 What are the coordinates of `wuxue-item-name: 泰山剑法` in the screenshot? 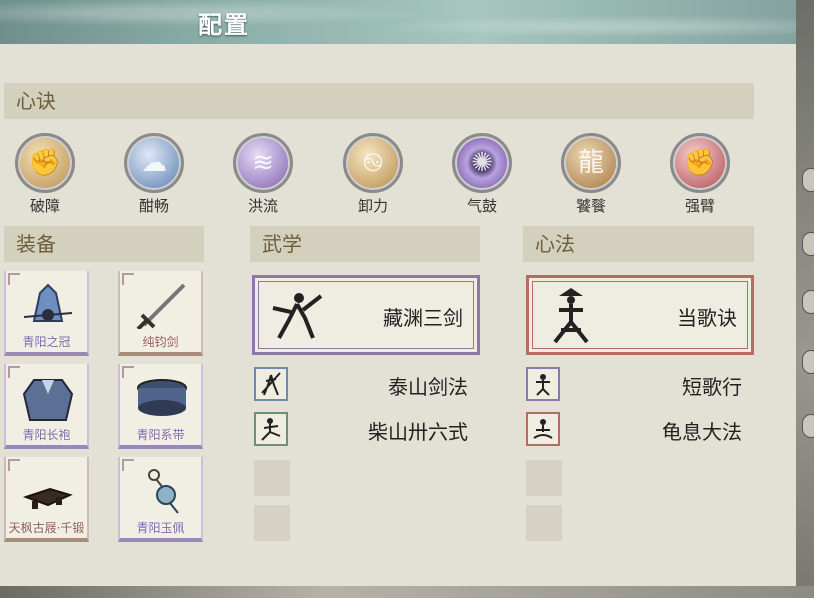 It's located at (428, 387).